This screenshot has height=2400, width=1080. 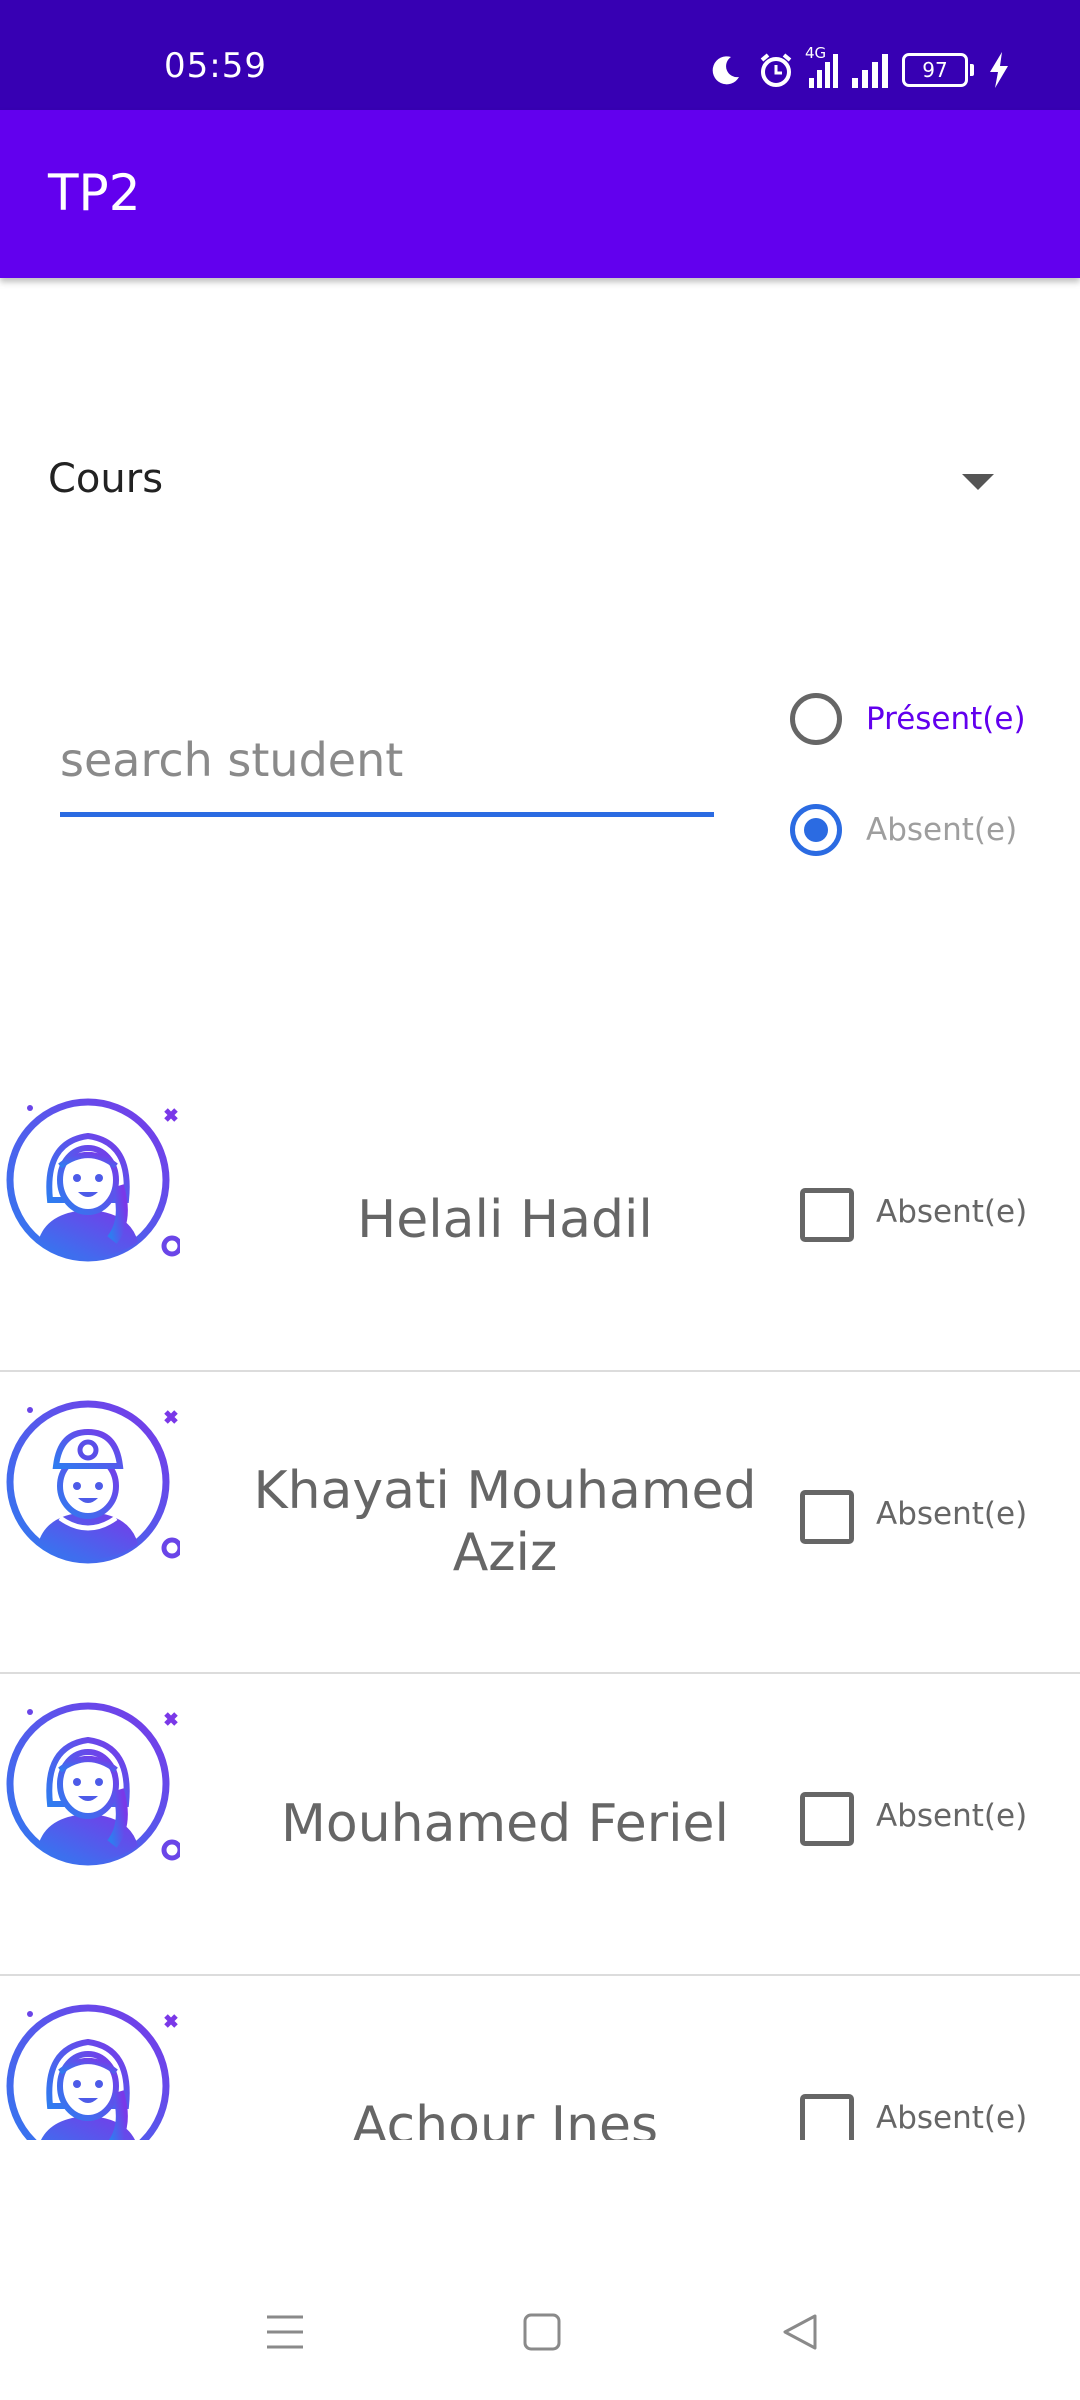 I want to click on back-triangle-icon, so click(x=800, y=2332).